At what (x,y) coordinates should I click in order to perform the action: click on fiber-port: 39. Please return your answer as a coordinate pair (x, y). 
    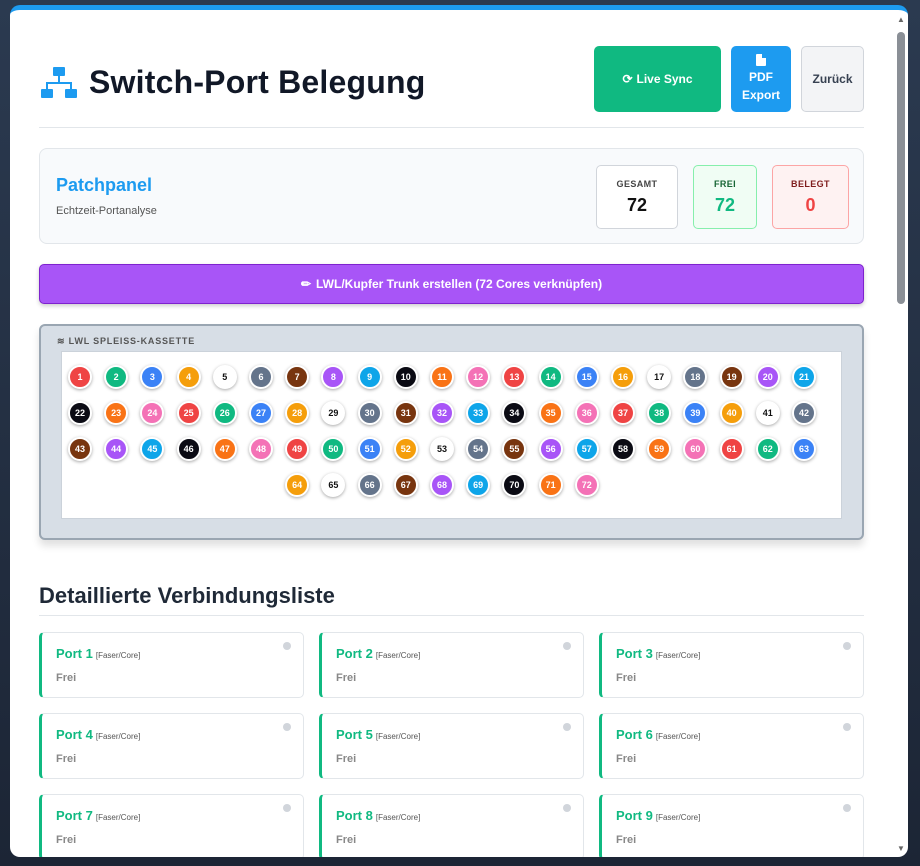
    Looking at the image, I should click on (695, 413).